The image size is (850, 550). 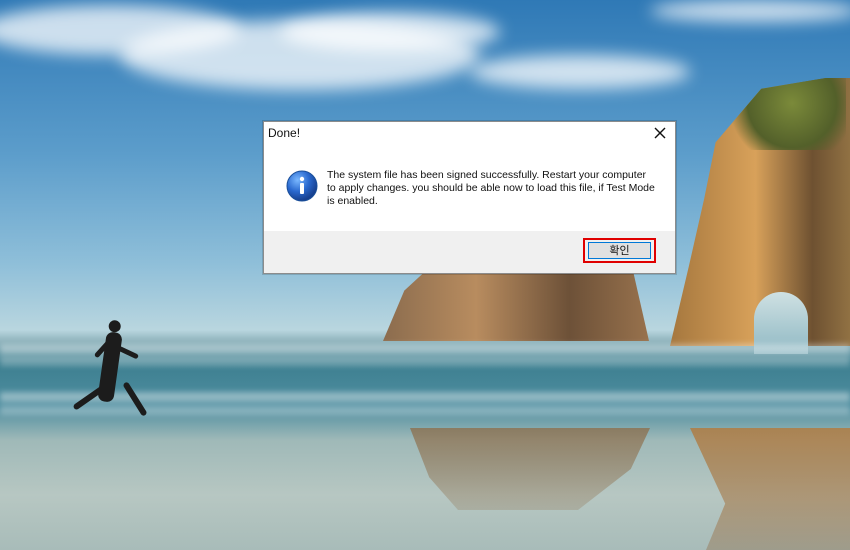 I want to click on close-button, so click(x=660, y=133).